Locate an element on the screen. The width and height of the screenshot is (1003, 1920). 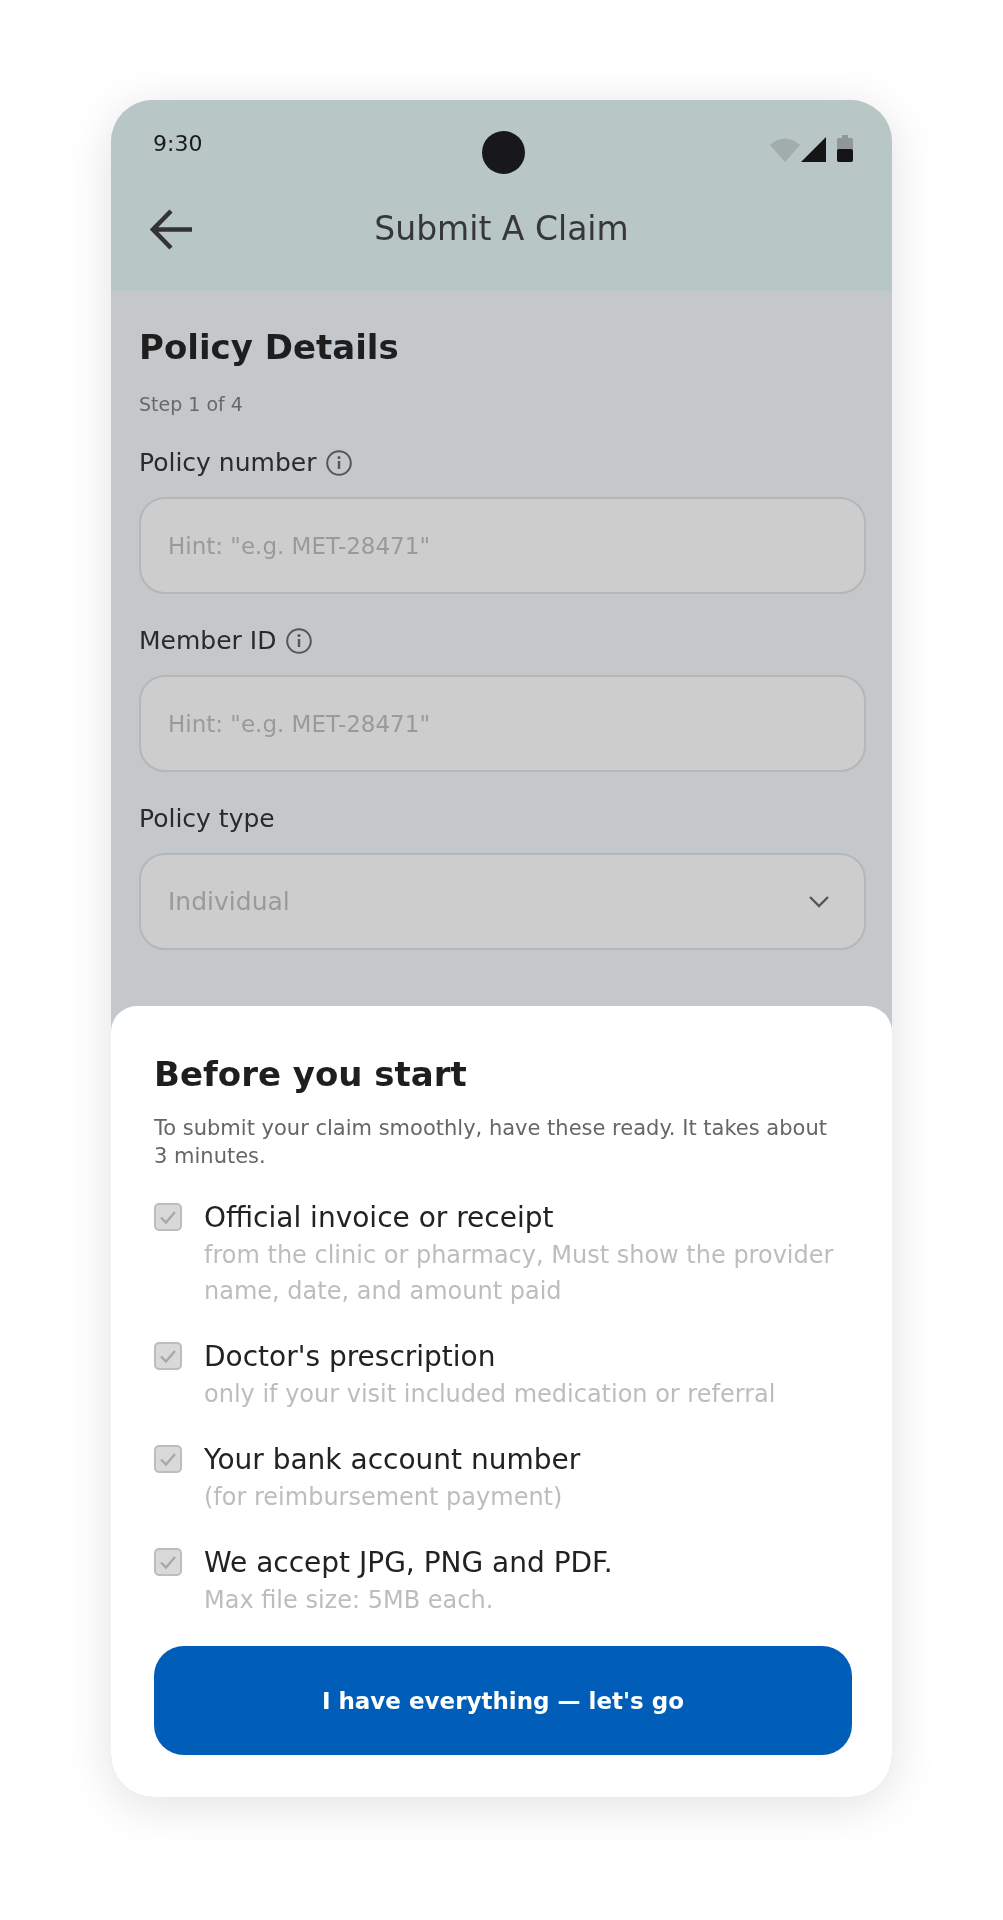
back-arrow-icon is located at coordinates (171, 229).